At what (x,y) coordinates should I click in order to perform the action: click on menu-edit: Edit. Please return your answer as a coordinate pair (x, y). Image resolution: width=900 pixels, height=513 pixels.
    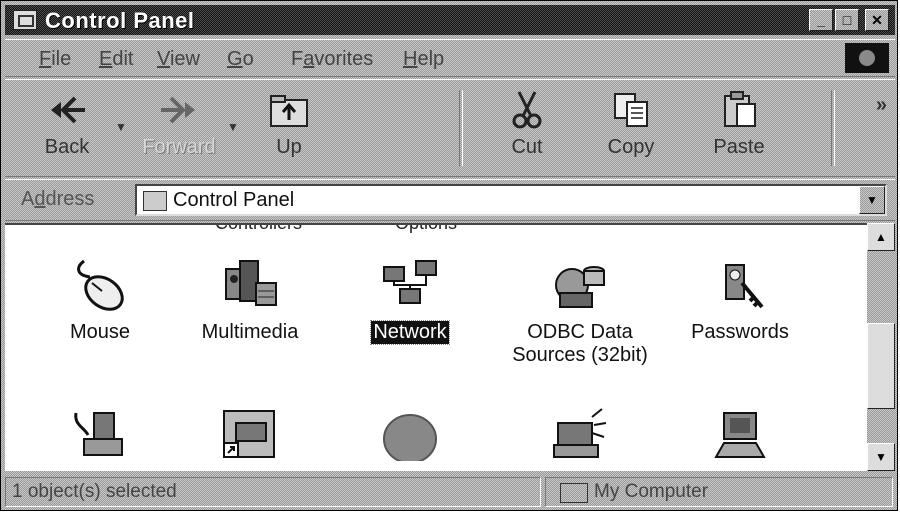
    Looking at the image, I should click on (116, 59).